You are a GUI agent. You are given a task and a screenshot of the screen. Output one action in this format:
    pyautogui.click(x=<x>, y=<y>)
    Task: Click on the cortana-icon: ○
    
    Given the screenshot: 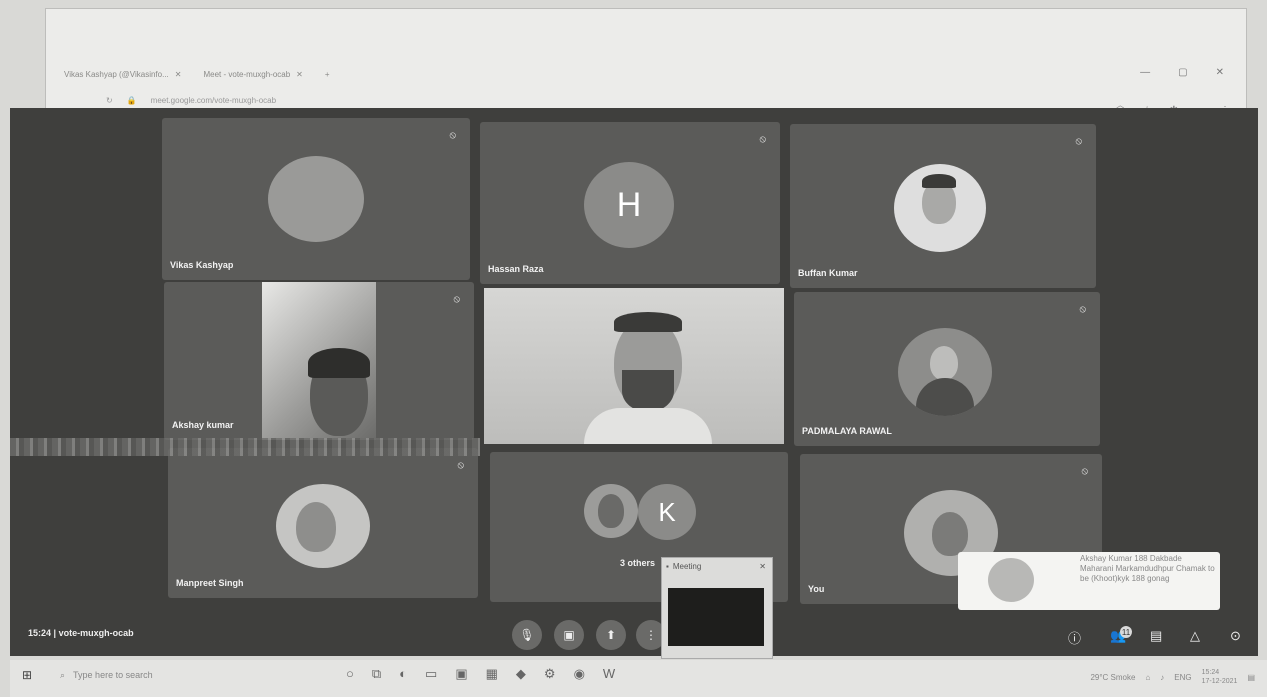 What is the action you would take?
    pyautogui.click(x=350, y=674)
    